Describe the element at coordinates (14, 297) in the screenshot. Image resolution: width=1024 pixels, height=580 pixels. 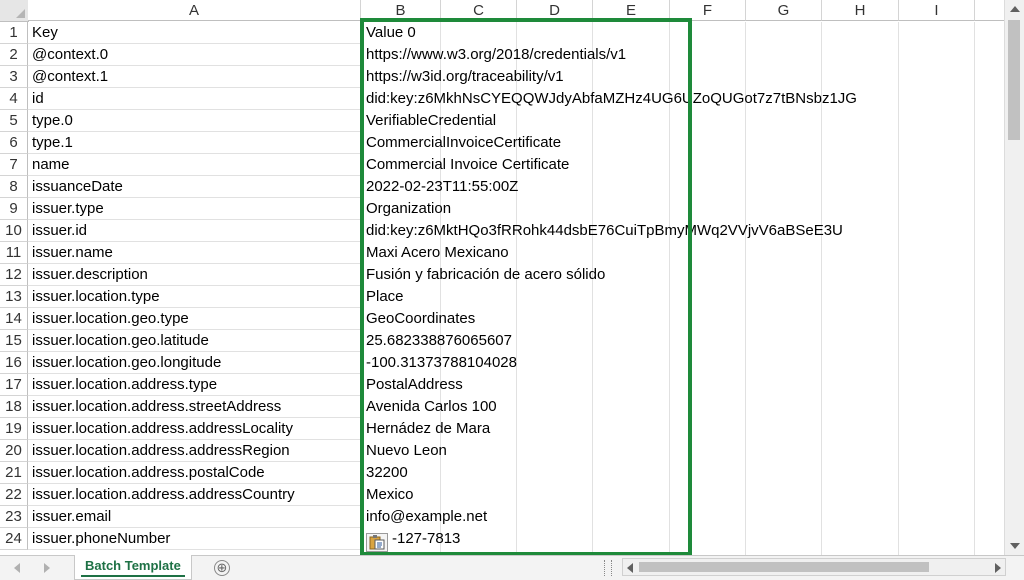
I see `row-header: 13` at that location.